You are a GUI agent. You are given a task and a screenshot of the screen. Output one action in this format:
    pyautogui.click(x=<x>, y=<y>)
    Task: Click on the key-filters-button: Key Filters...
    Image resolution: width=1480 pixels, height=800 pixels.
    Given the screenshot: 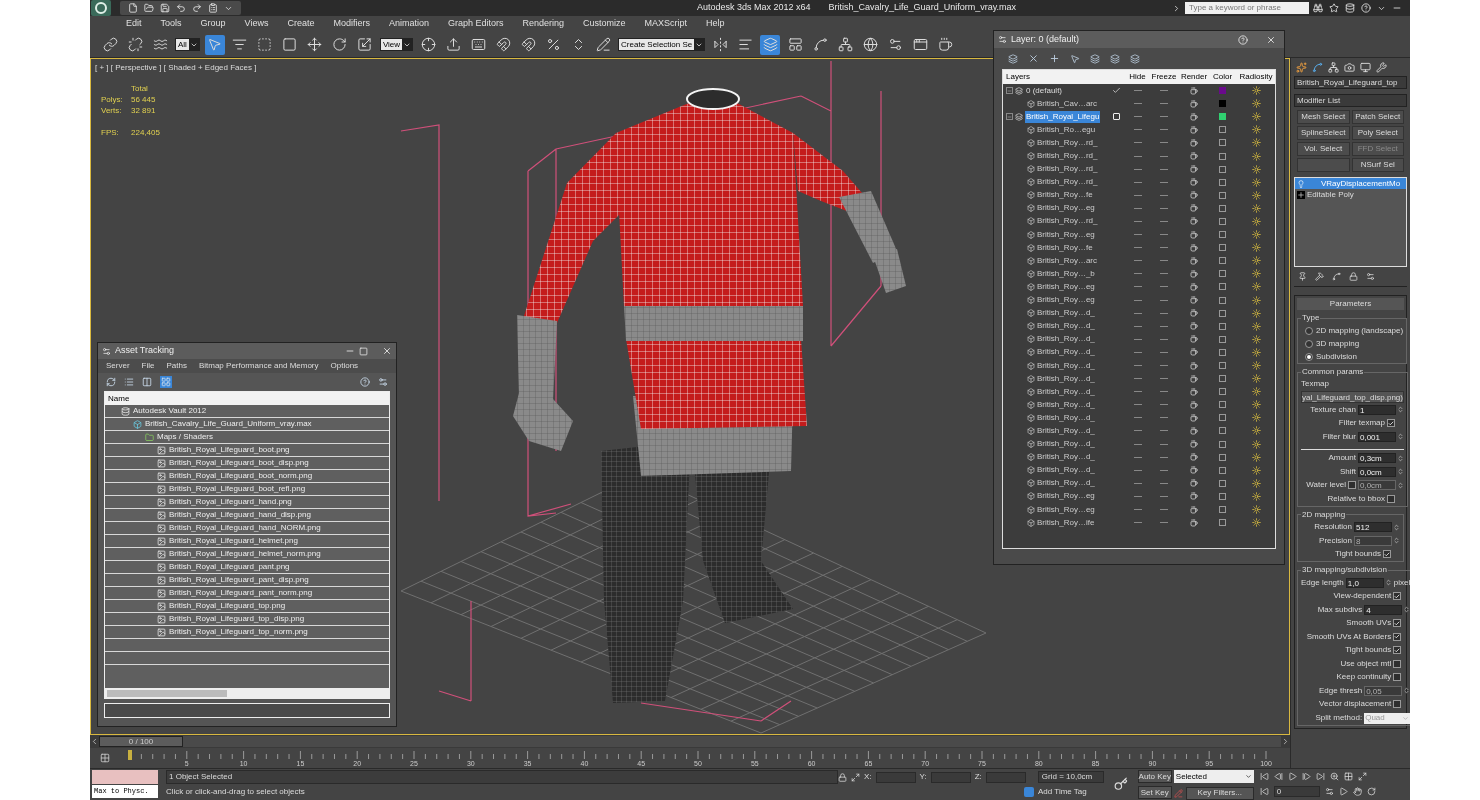 What is the action you would take?
    pyautogui.click(x=1219, y=793)
    